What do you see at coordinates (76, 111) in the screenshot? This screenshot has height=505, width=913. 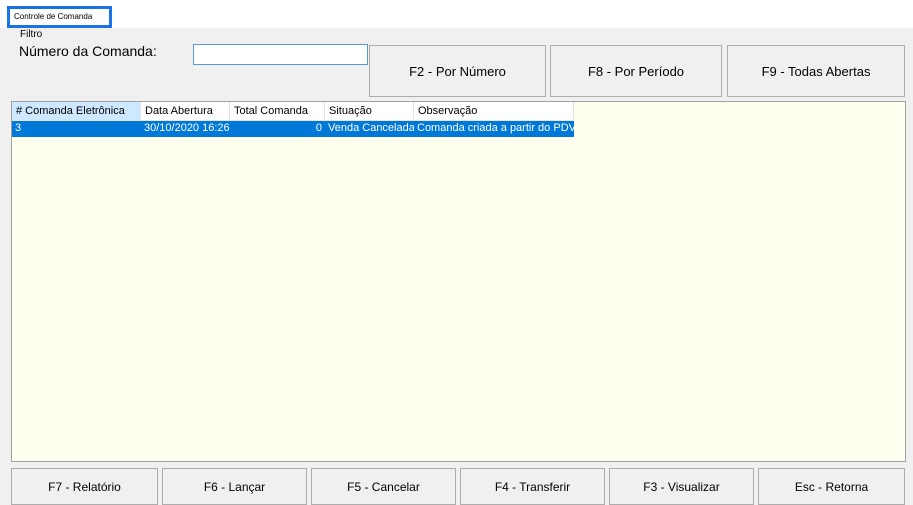 I see `column-header-comanda-eletronica: # Comanda Eletrônica` at bounding box center [76, 111].